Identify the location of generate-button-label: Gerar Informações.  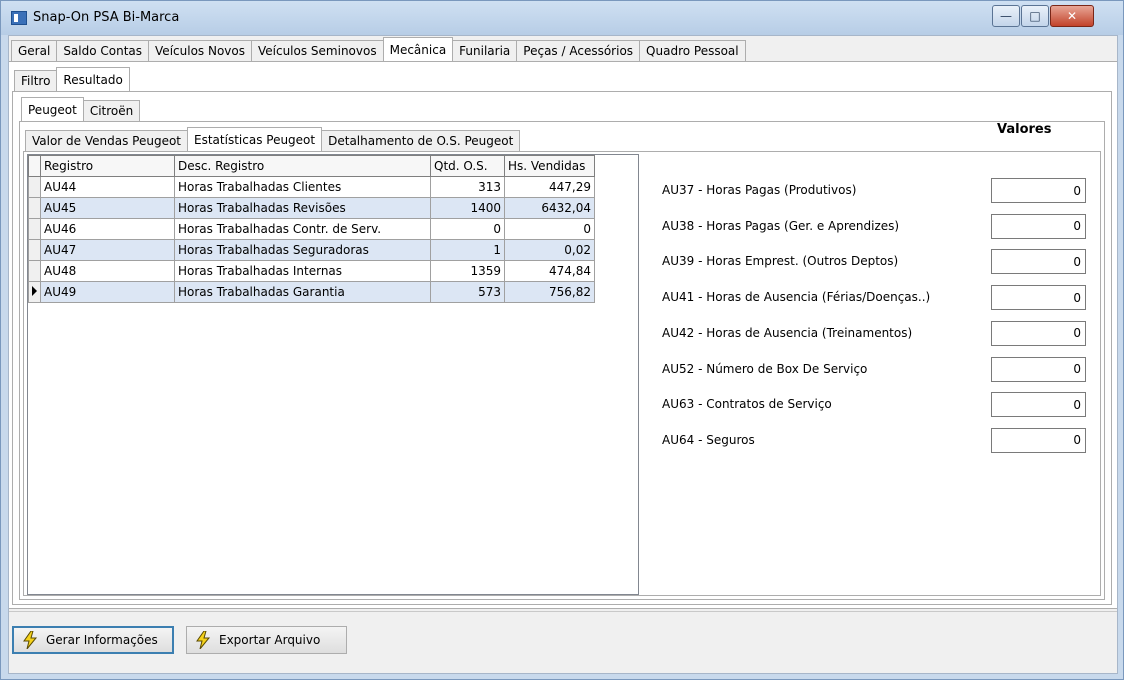
(102, 640).